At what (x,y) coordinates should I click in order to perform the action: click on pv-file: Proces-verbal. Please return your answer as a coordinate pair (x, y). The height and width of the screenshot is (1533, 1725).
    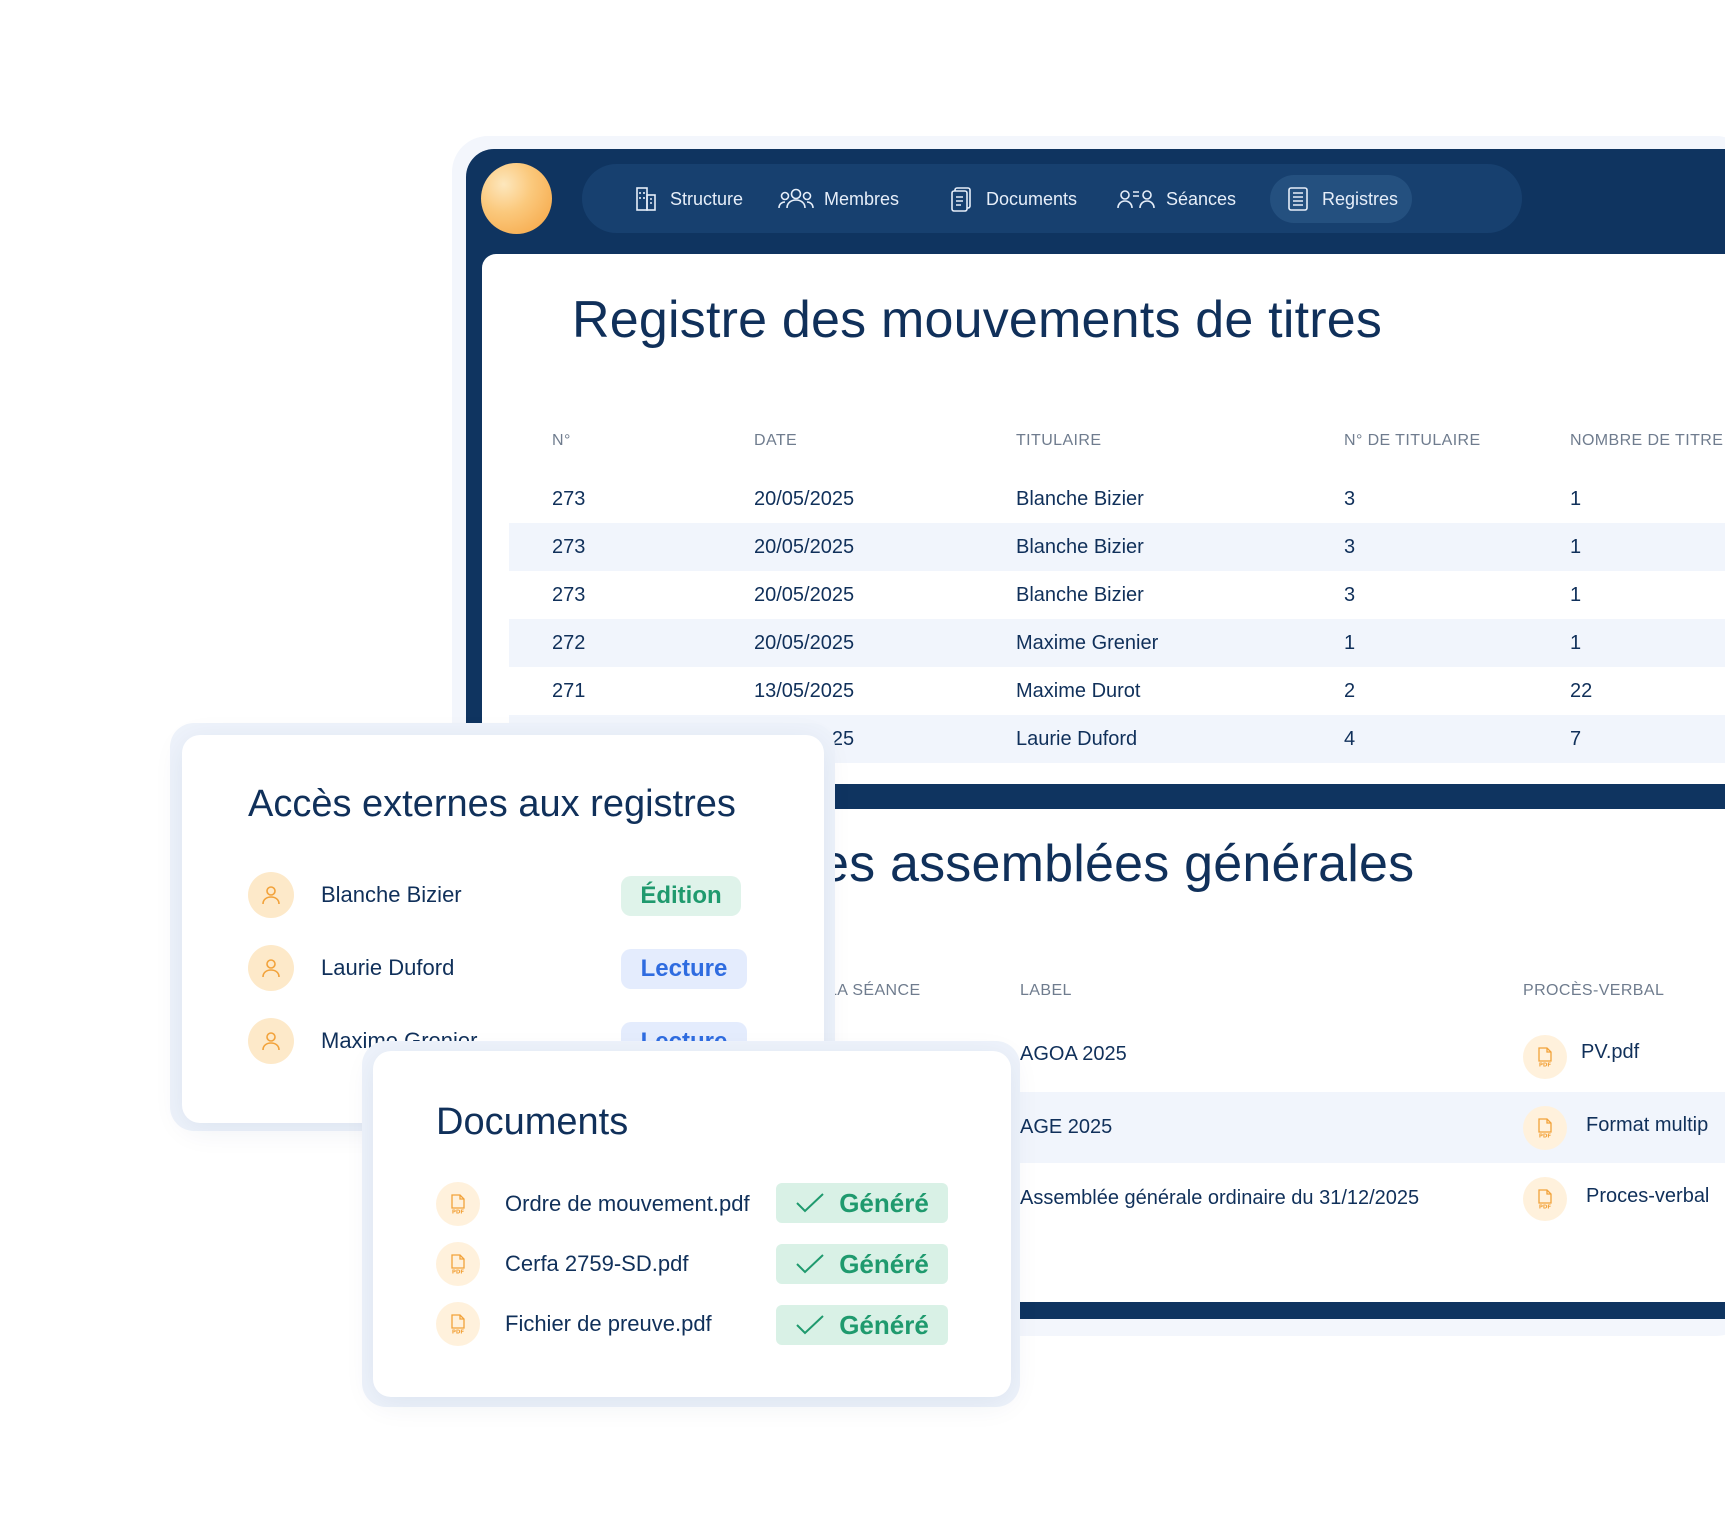
    Looking at the image, I should click on (1647, 1196).